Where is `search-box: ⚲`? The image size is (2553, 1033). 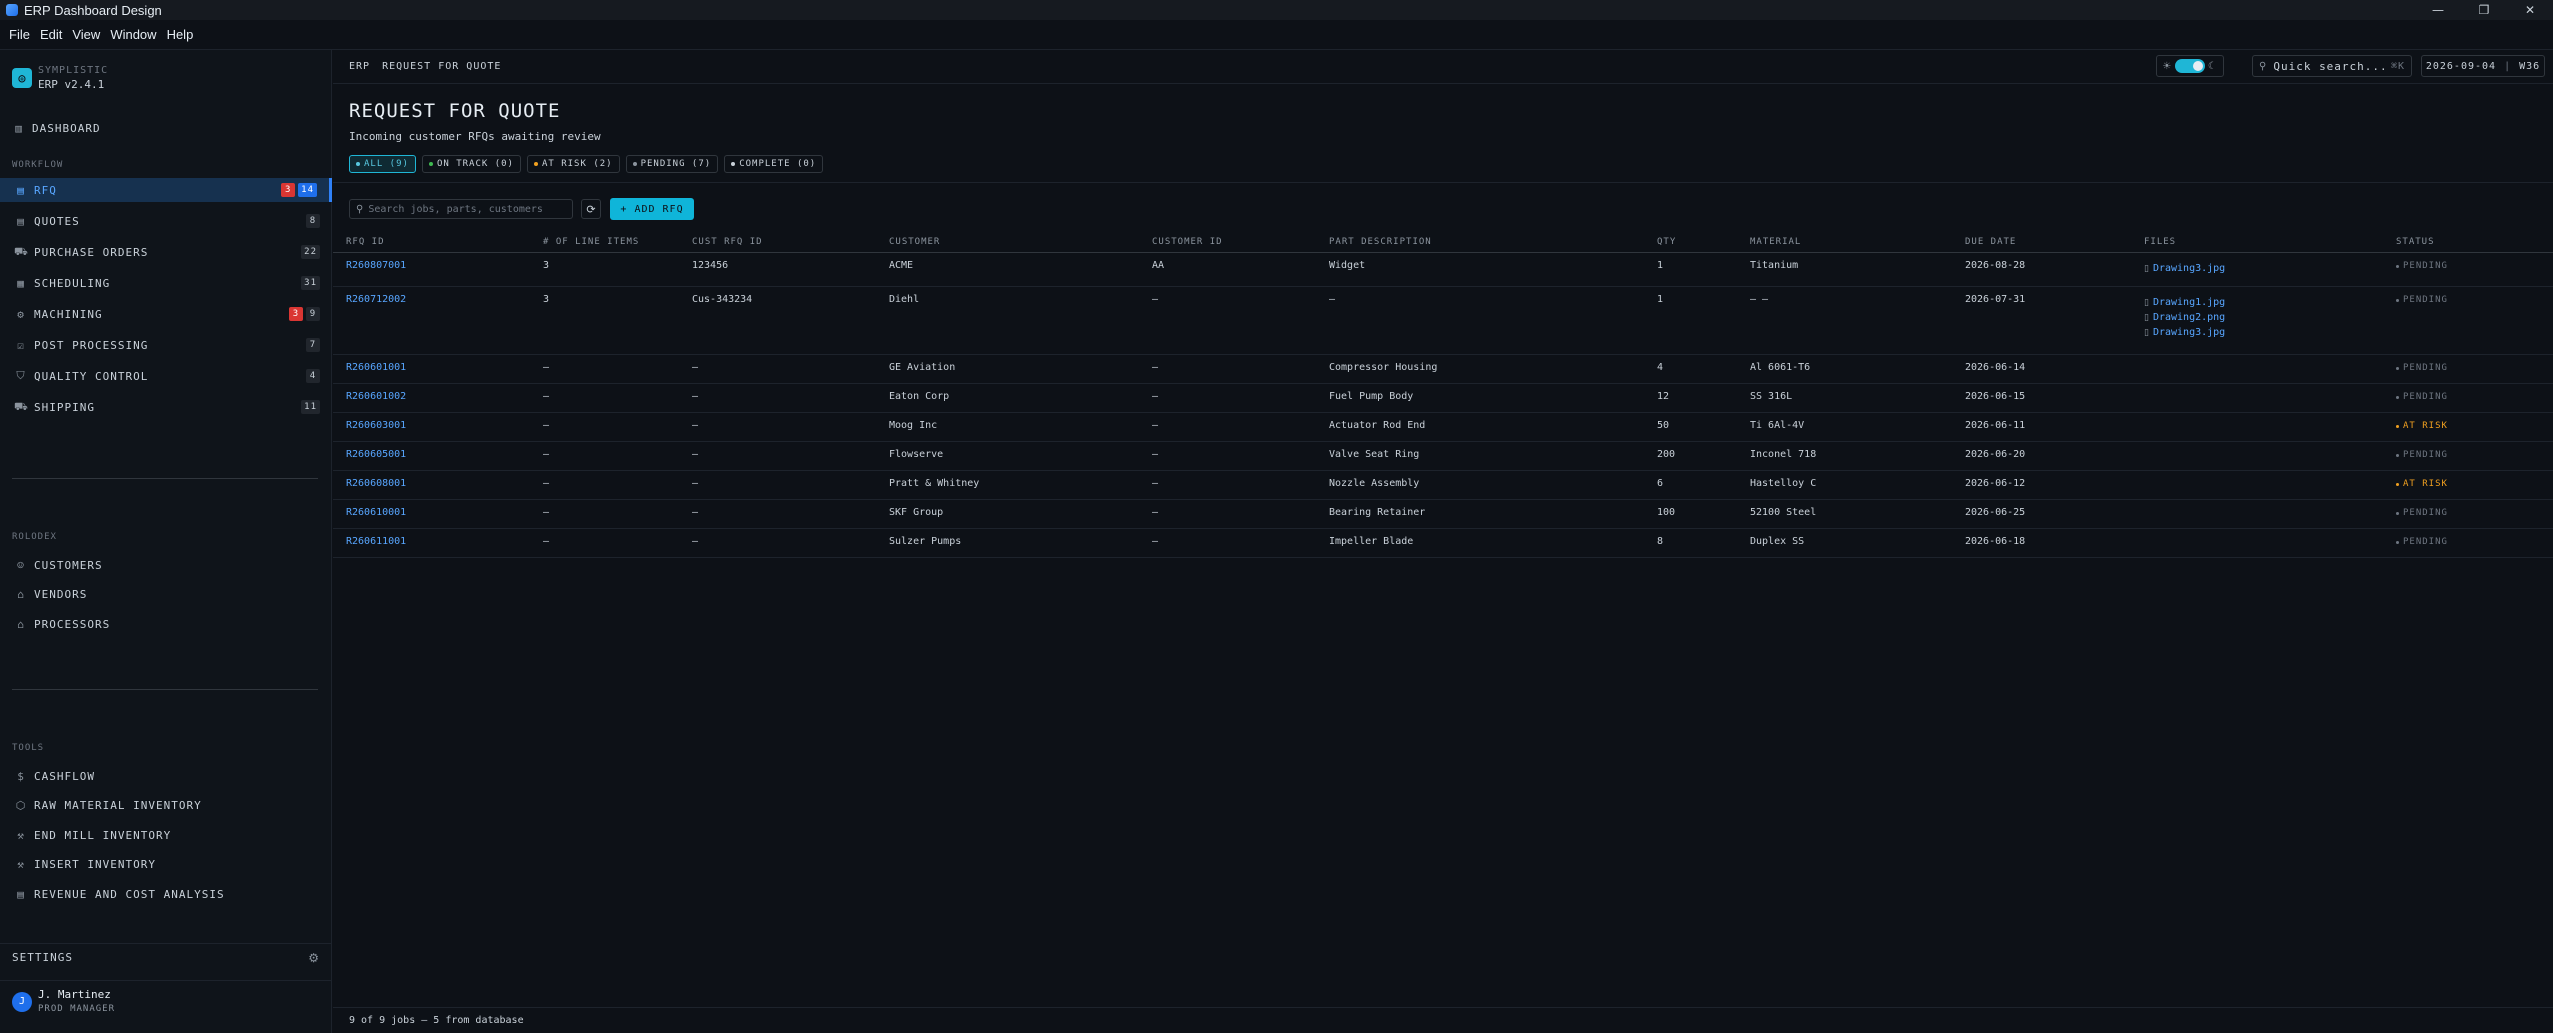
search-box: ⚲ is located at coordinates (461, 209).